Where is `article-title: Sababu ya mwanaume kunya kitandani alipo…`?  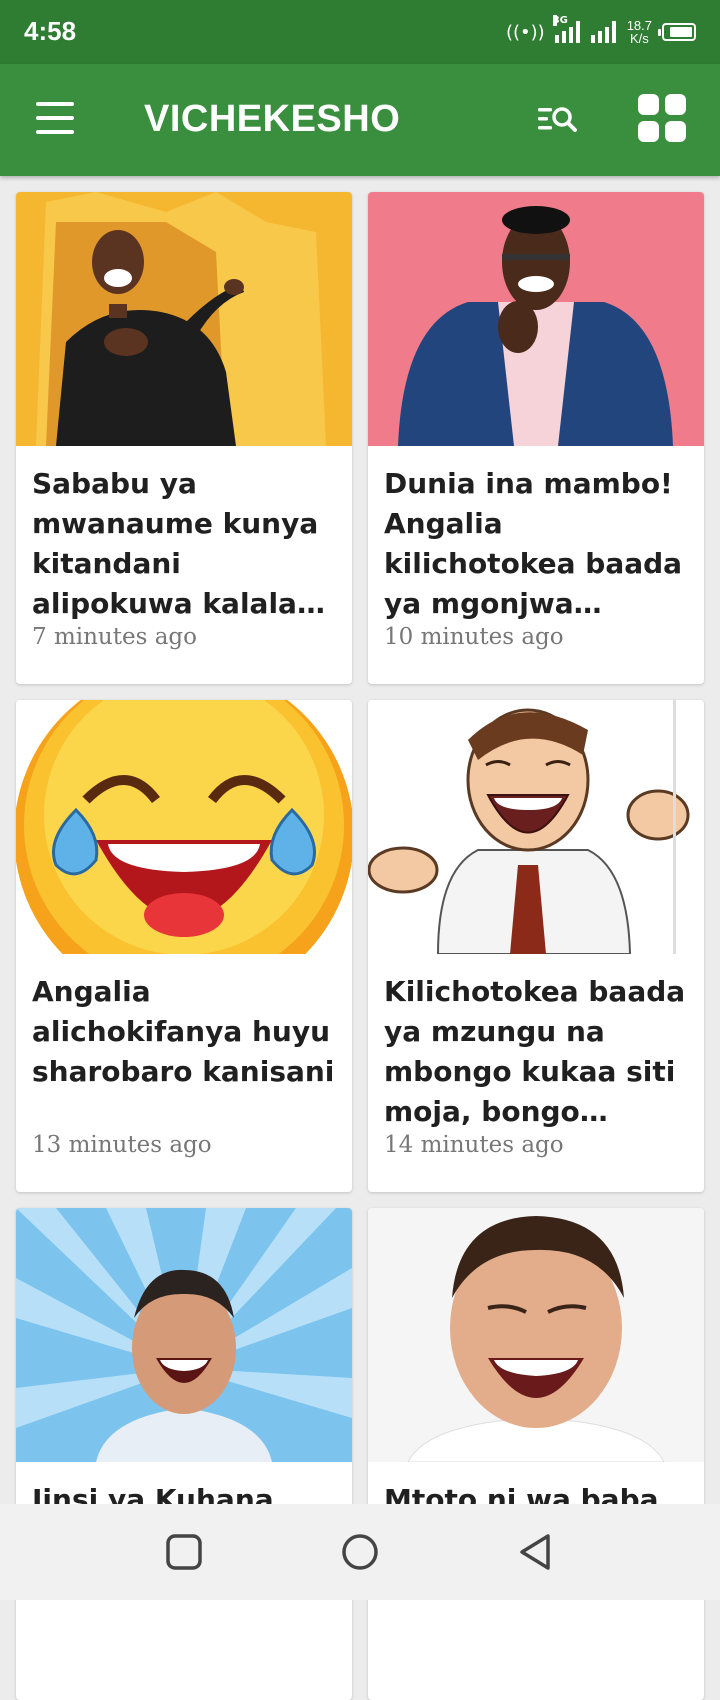
article-title: Sababu ya mwanaume kunya kitandani alipo… is located at coordinates (175, 543).